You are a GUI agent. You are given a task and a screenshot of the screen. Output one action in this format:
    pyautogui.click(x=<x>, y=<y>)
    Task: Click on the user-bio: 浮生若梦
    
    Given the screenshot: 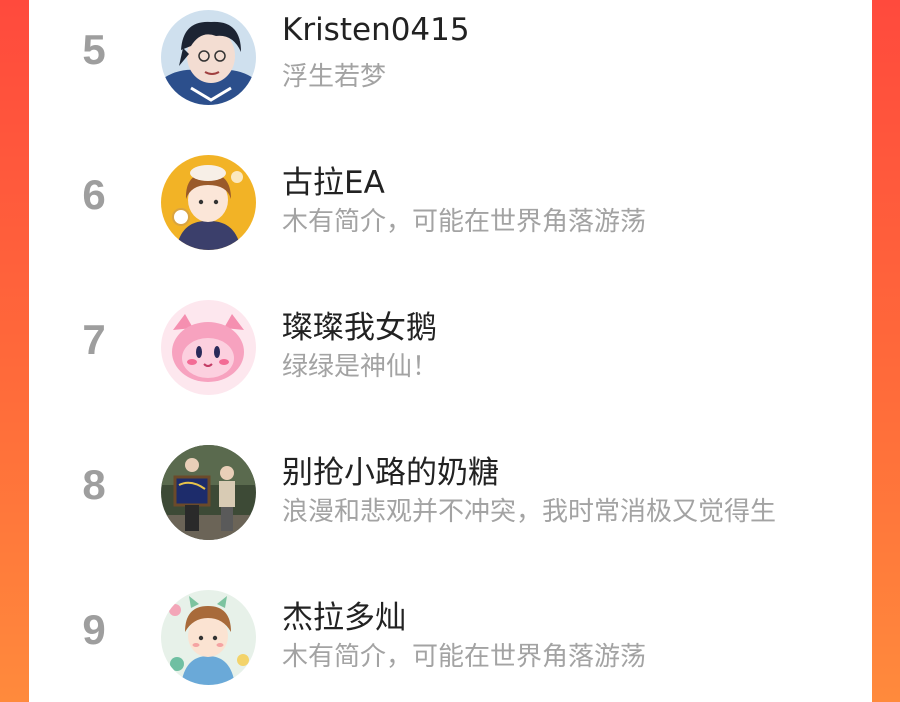 What is the action you would take?
    pyautogui.click(x=334, y=77)
    